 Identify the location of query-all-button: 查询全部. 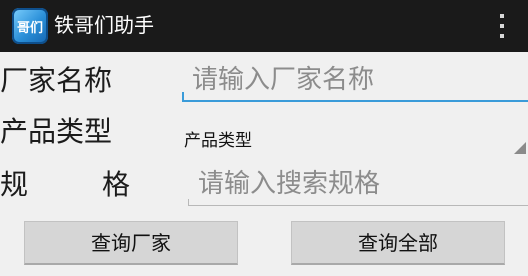
(398, 243).